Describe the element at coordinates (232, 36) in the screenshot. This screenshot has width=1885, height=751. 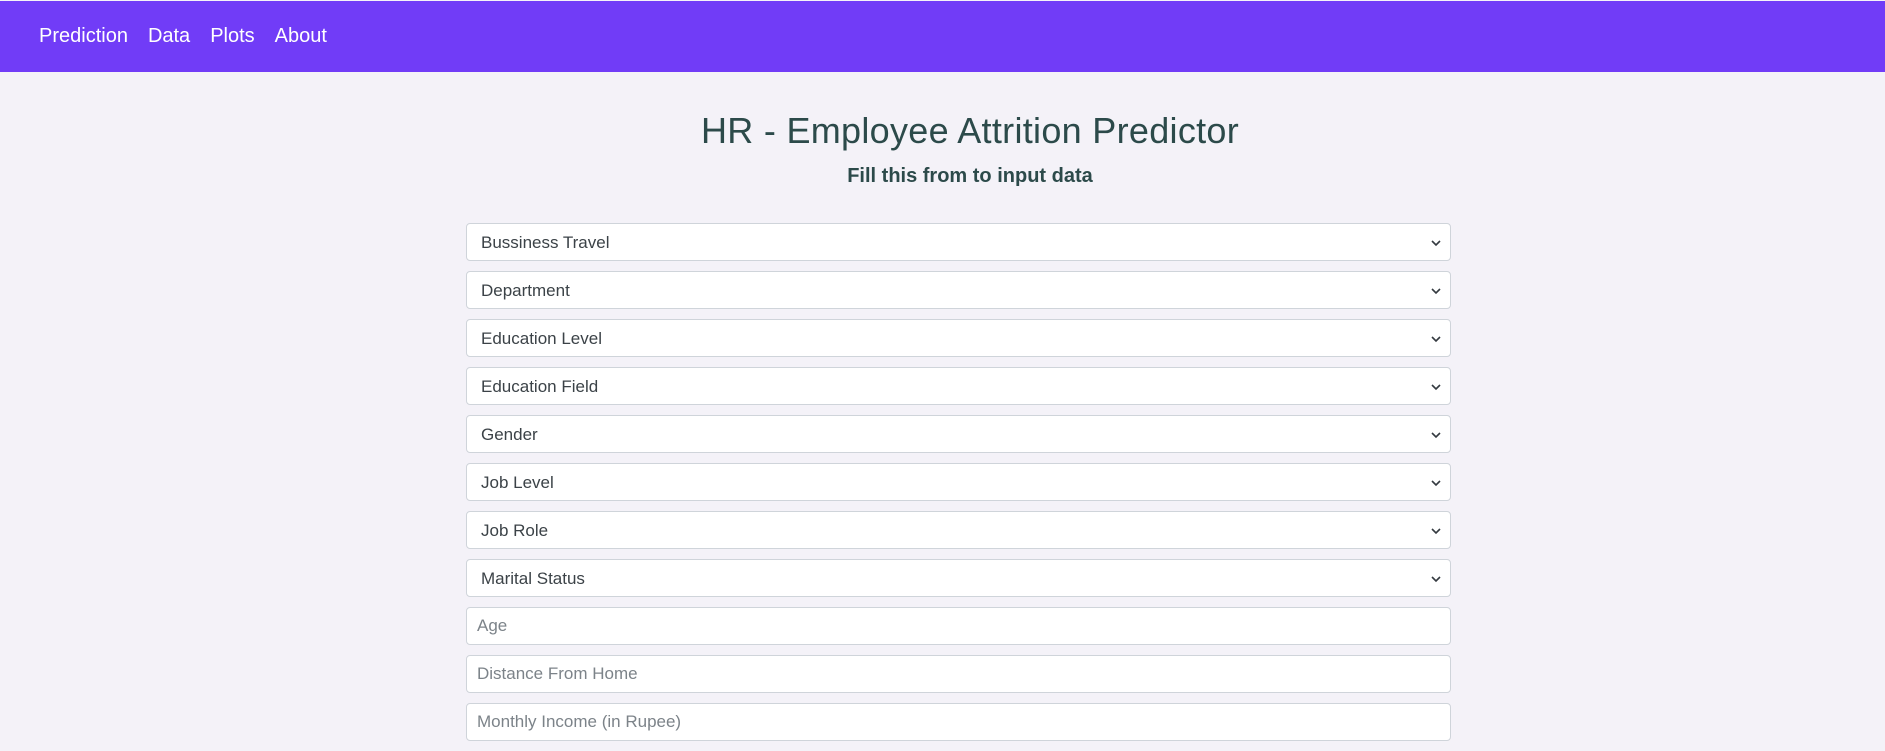
I see `nav-plots-link: Plots` at that location.